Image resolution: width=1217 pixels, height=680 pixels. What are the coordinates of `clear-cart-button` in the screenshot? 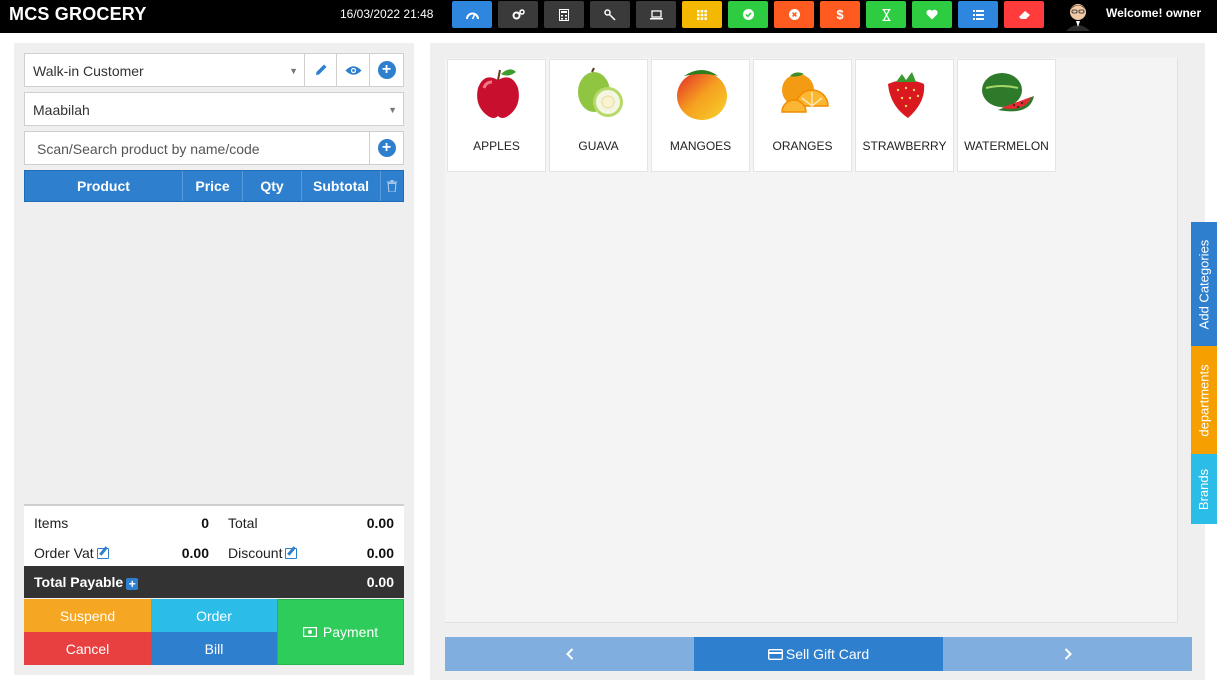 It's located at (392, 186).